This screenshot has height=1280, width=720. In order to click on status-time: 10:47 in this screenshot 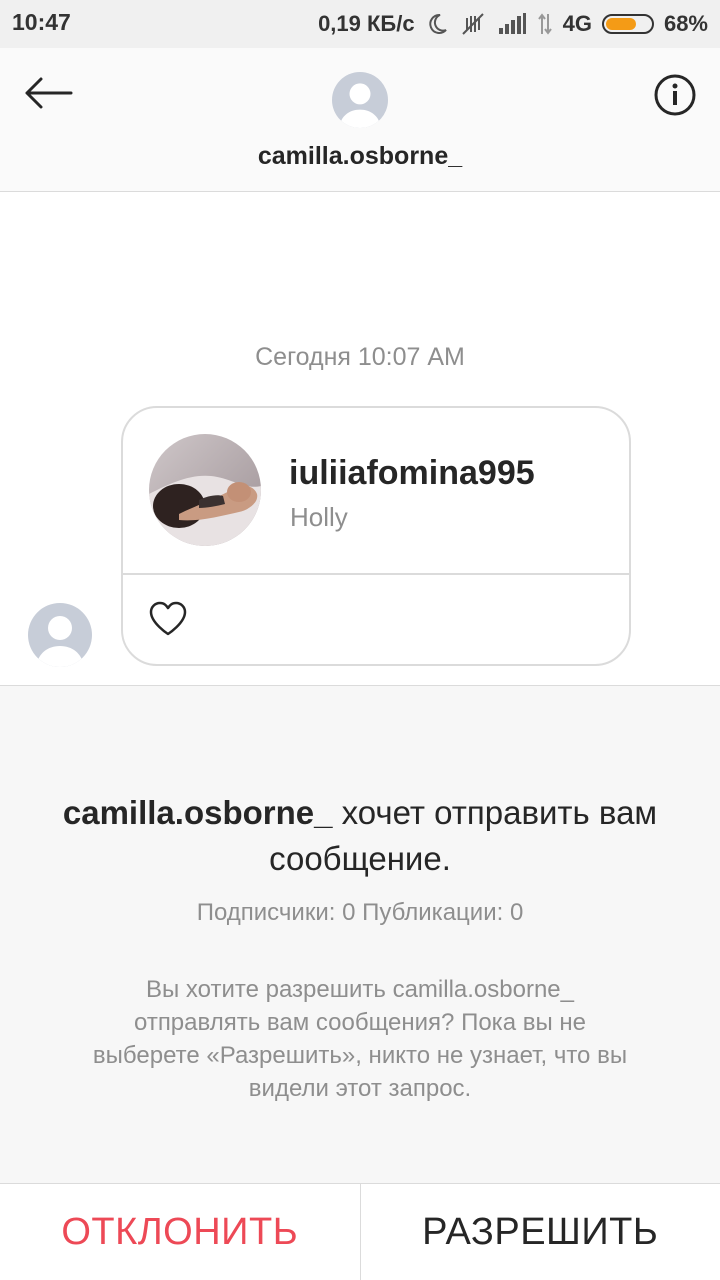, I will do `click(41, 22)`.